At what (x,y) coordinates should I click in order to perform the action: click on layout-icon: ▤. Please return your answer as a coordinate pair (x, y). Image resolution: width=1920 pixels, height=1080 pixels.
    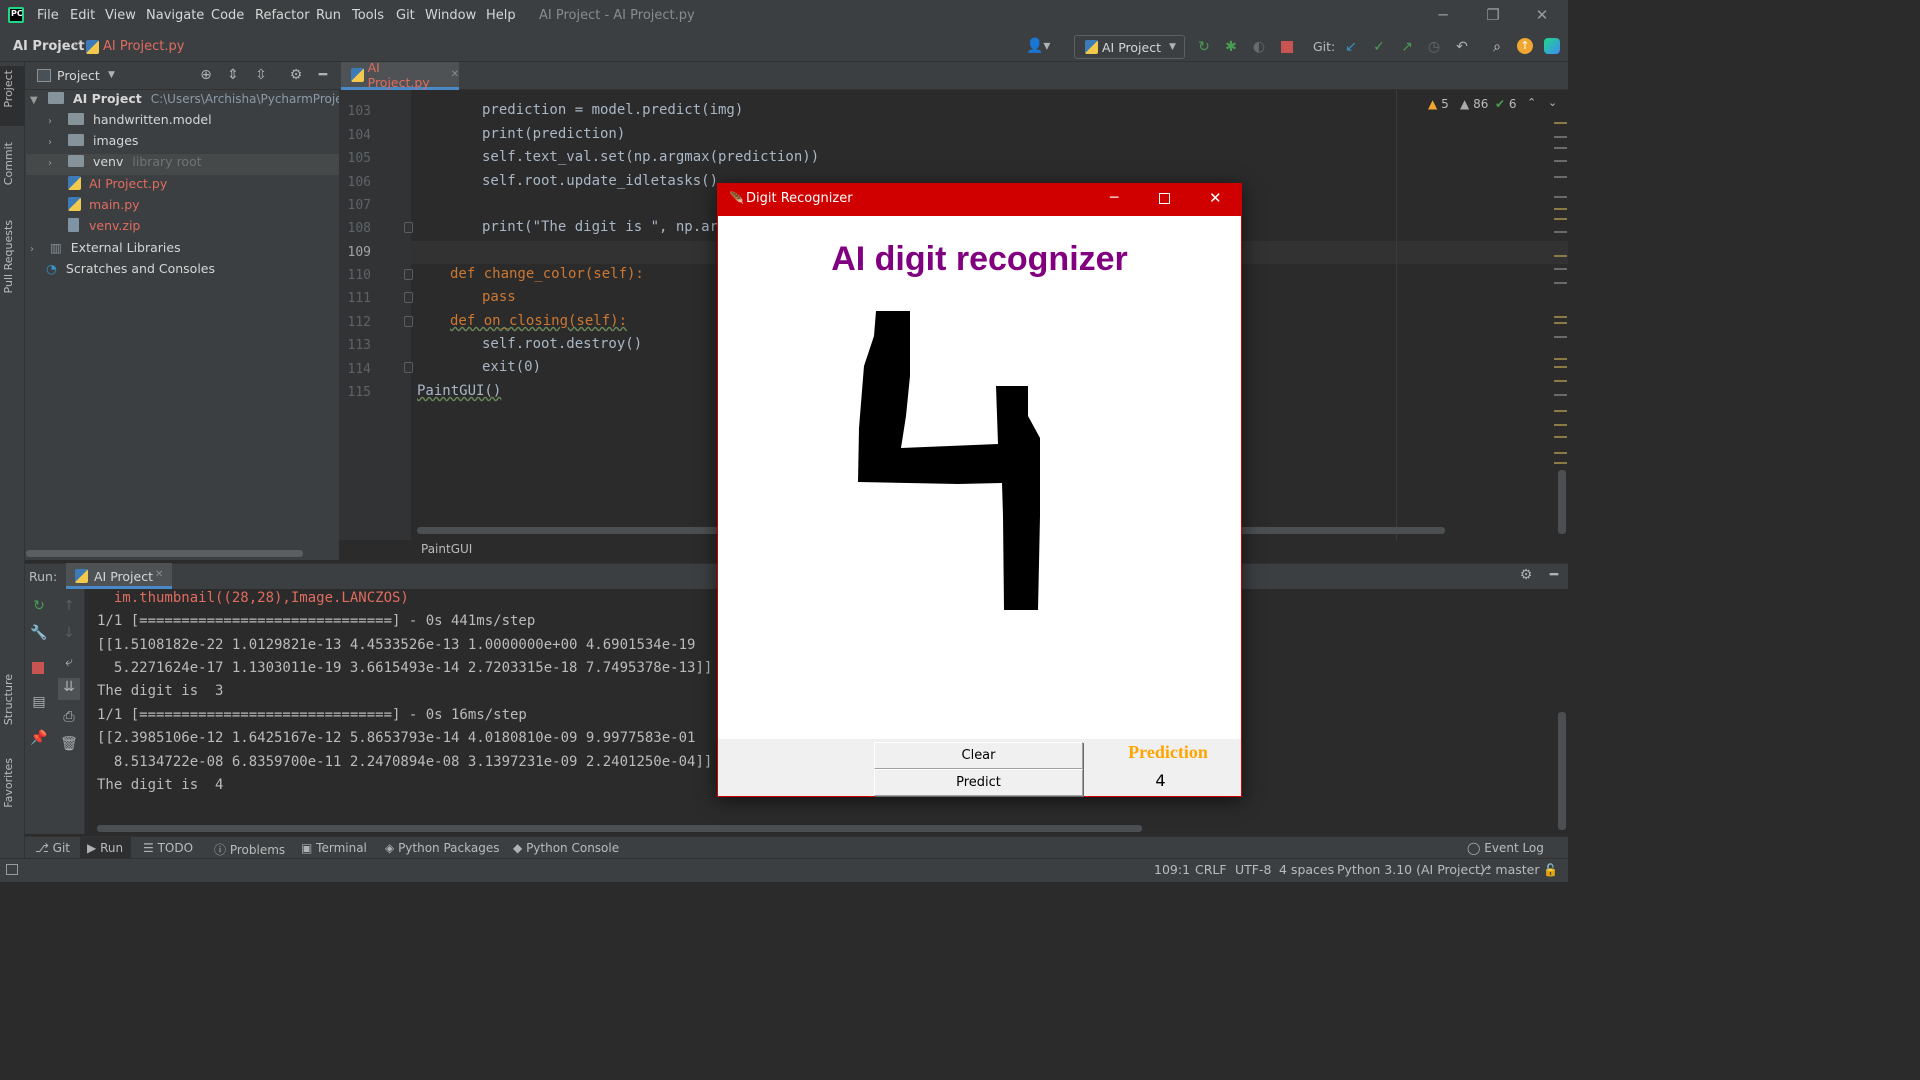
    Looking at the image, I should click on (39, 702).